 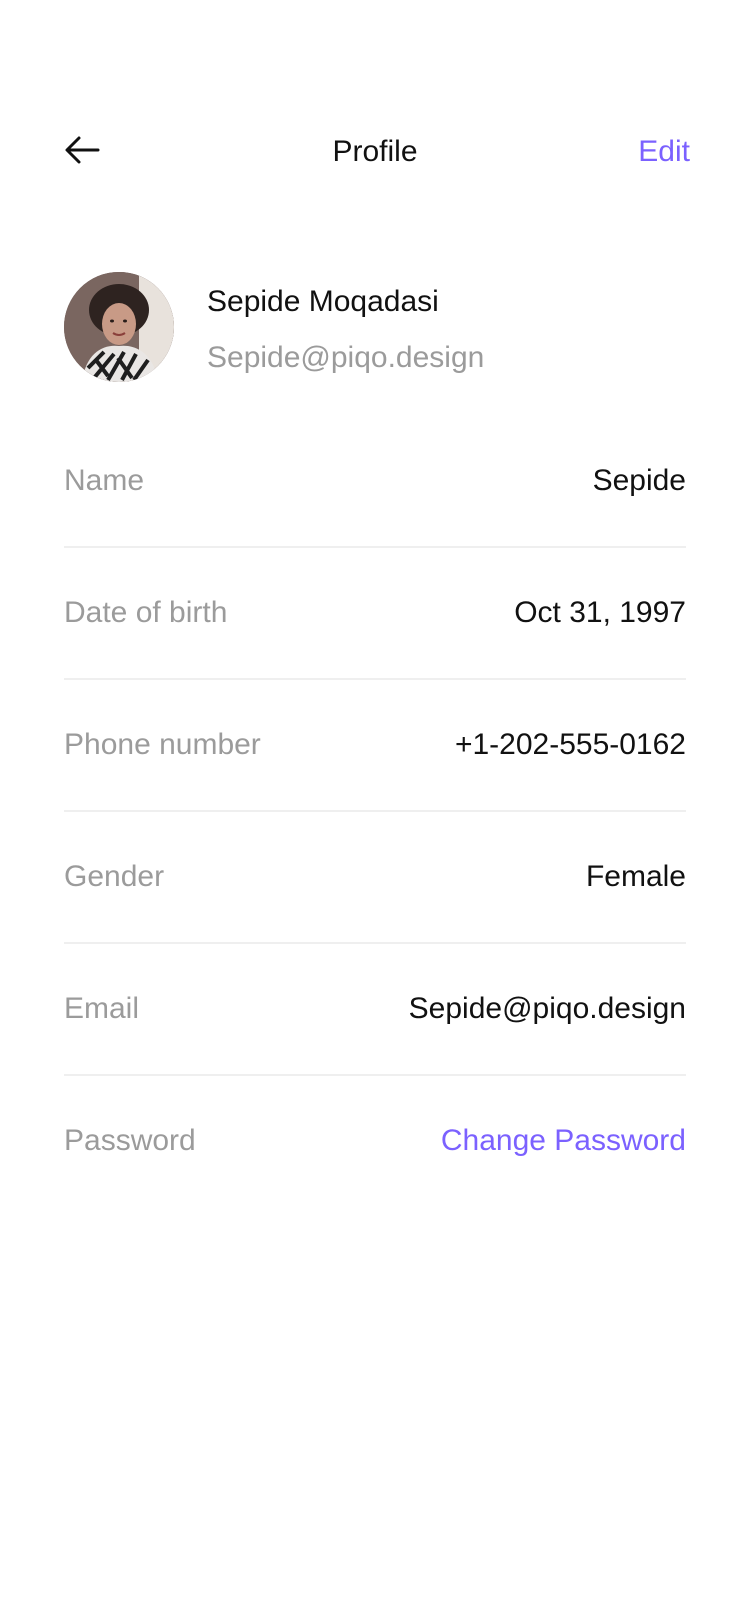 I want to click on field-row-name: Name Sepide, so click(x=375, y=482).